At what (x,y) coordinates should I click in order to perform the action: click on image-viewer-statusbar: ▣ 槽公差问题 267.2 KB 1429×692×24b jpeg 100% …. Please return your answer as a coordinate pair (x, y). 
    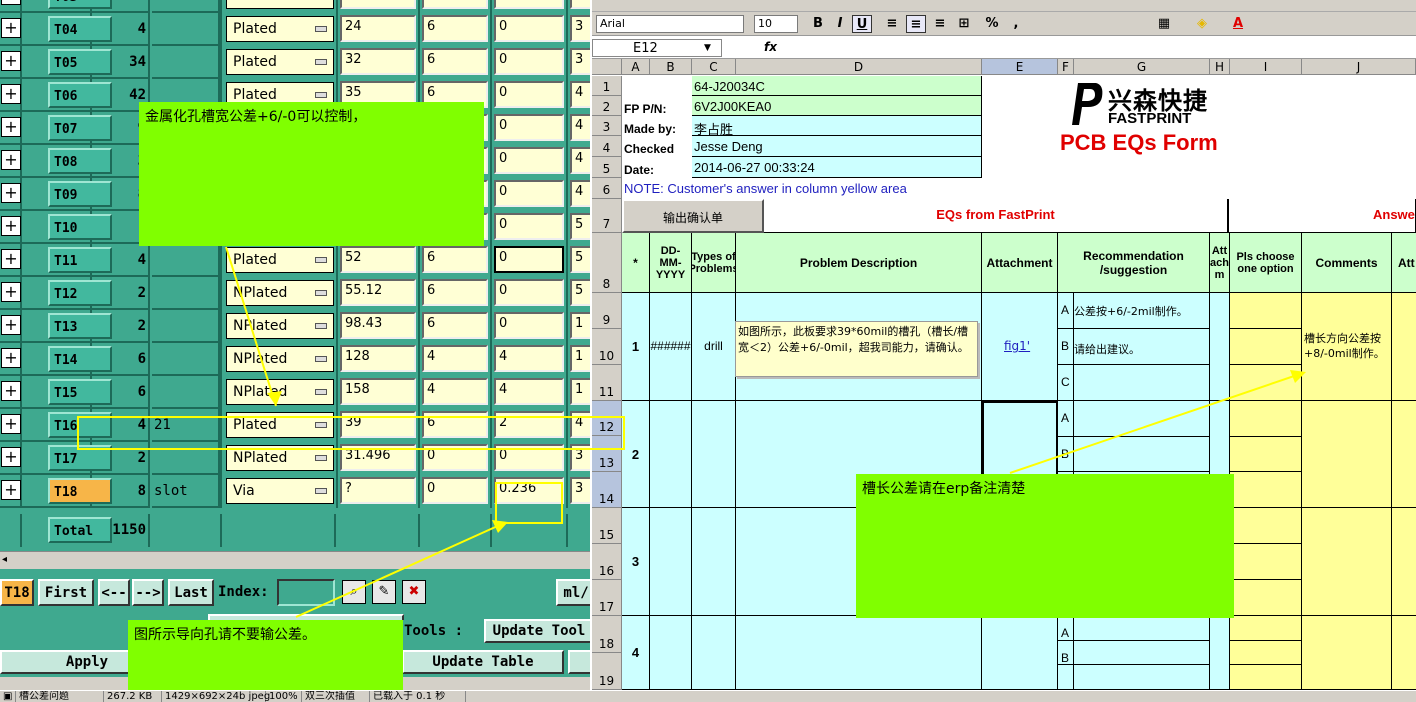
    Looking at the image, I should click on (708, 696).